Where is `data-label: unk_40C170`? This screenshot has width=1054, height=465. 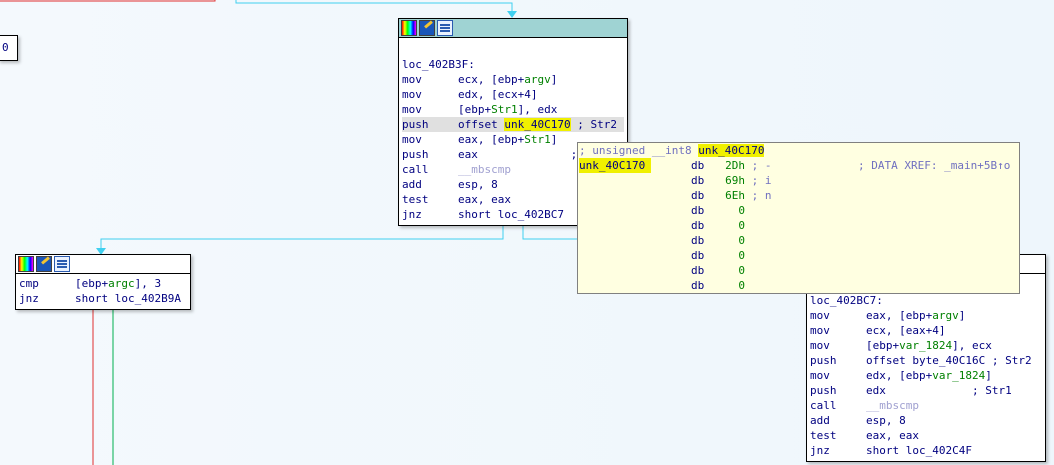
data-label: unk_40C170 is located at coordinates (615, 165).